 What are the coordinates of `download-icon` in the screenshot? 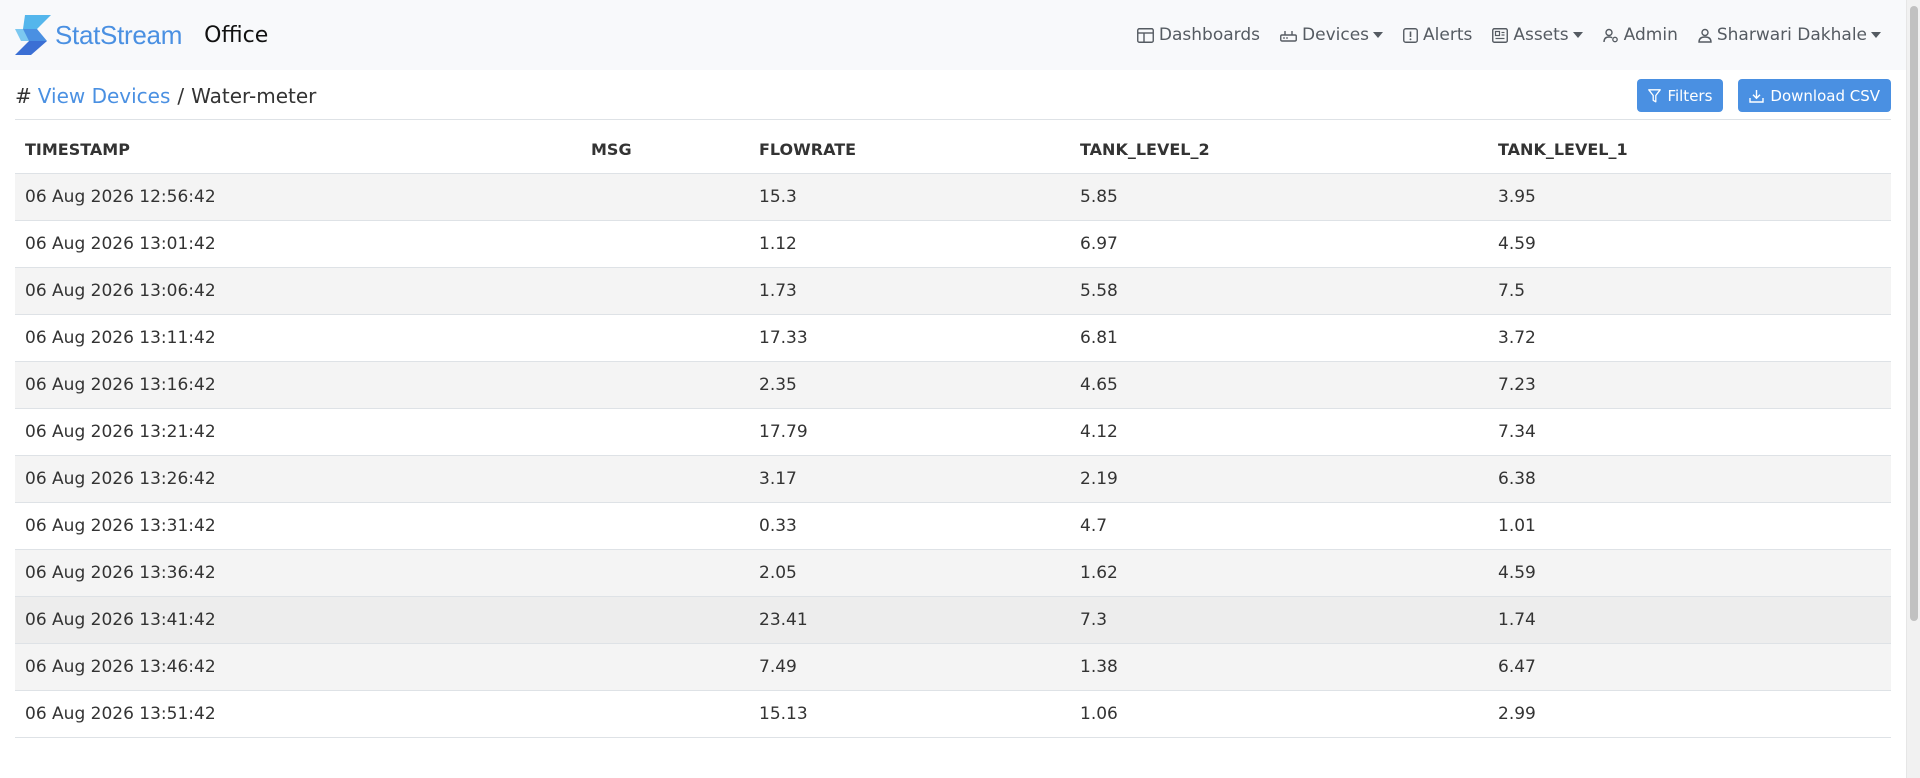 It's located at (1757, 96).